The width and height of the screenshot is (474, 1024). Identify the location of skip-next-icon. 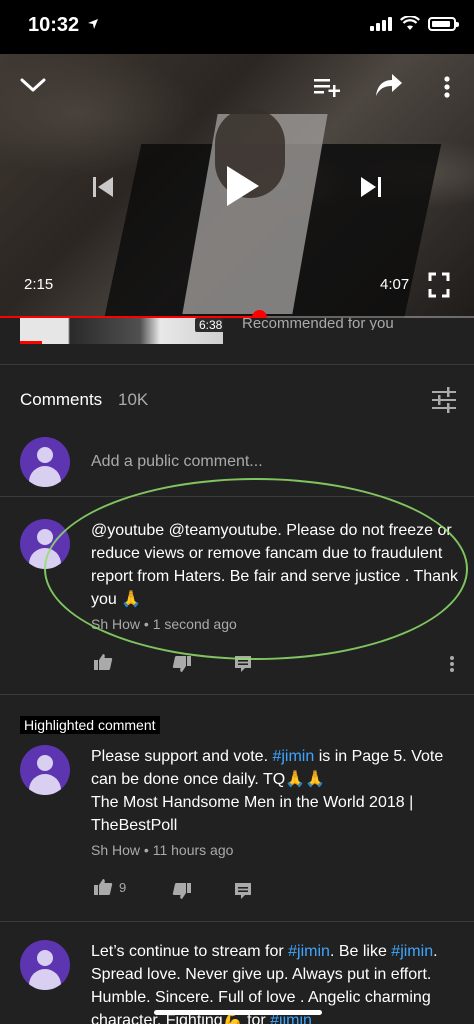
(371, 187).